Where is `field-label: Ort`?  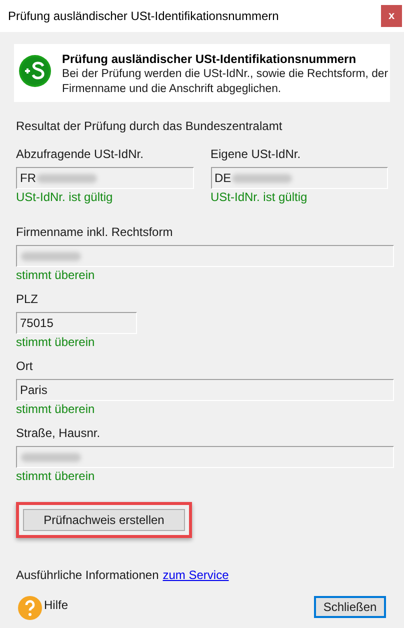
field-label: Ort is located at coordinates (25, 366).